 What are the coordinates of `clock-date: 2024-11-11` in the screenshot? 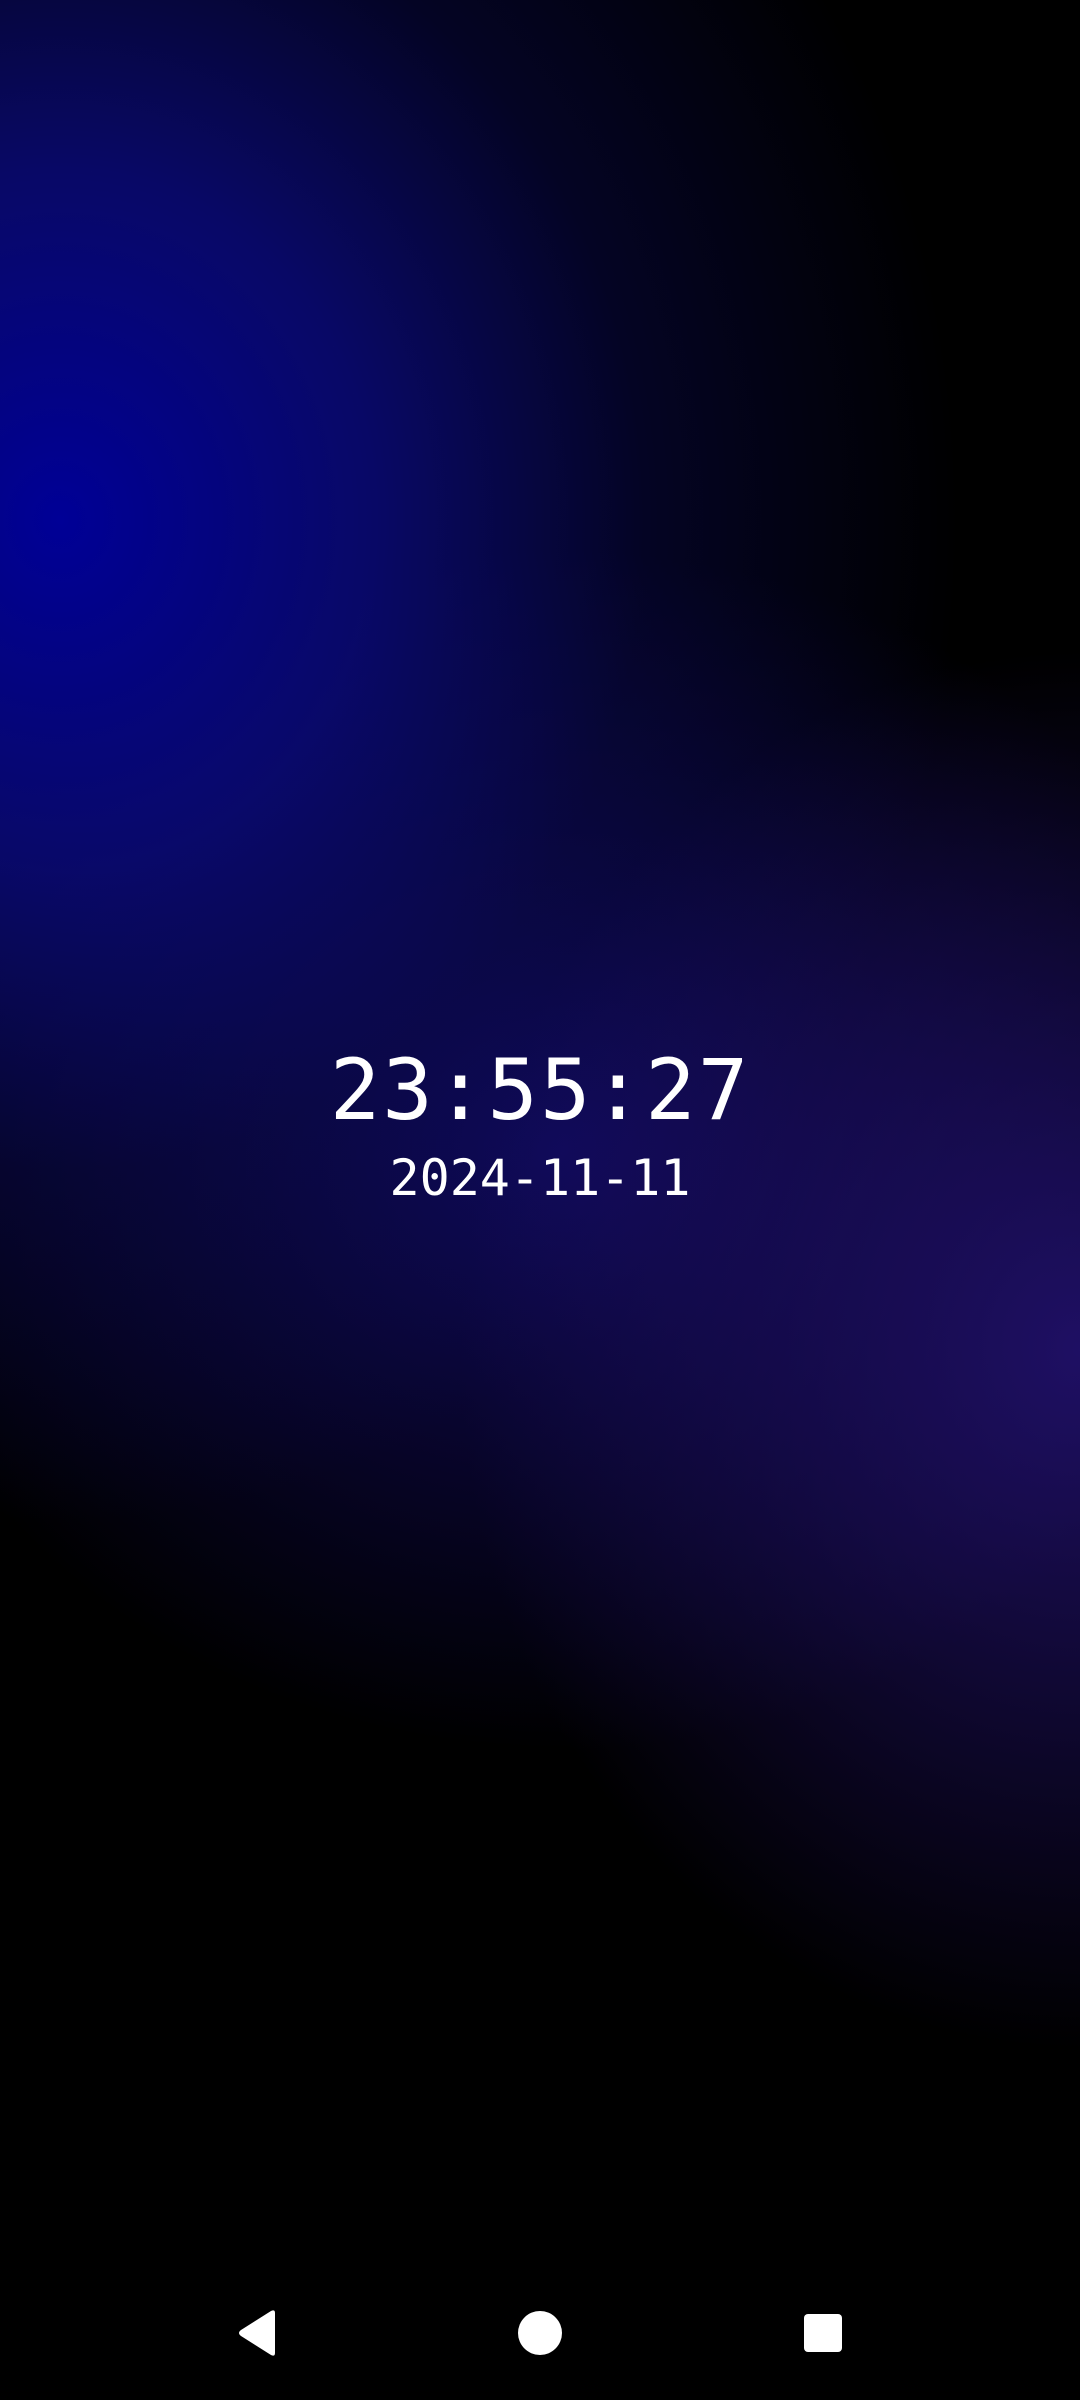 It's located at (540, 1178).